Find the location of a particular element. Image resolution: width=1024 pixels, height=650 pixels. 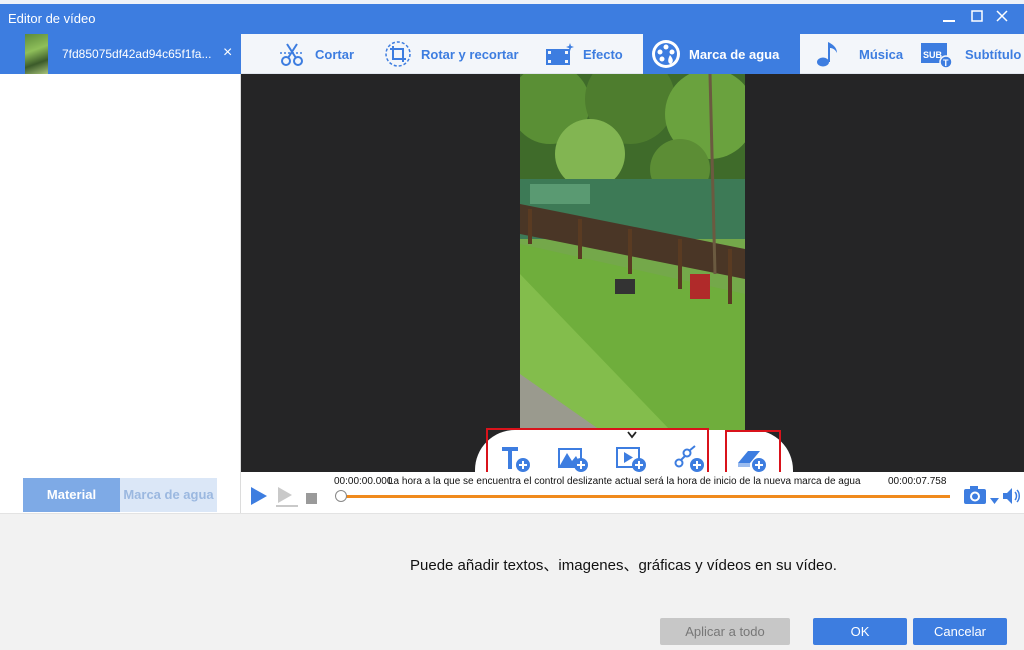

tool-rotate-crop: Rotar y recortar is located at coordinates (450, 54).